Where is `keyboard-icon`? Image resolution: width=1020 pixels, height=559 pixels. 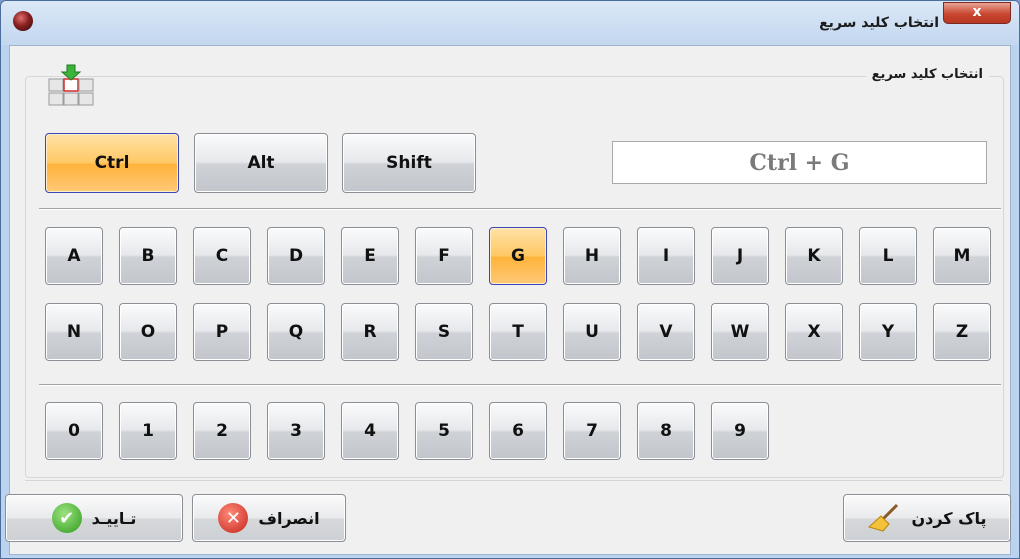 keyboard-icon is located at coordinates (71, 85).